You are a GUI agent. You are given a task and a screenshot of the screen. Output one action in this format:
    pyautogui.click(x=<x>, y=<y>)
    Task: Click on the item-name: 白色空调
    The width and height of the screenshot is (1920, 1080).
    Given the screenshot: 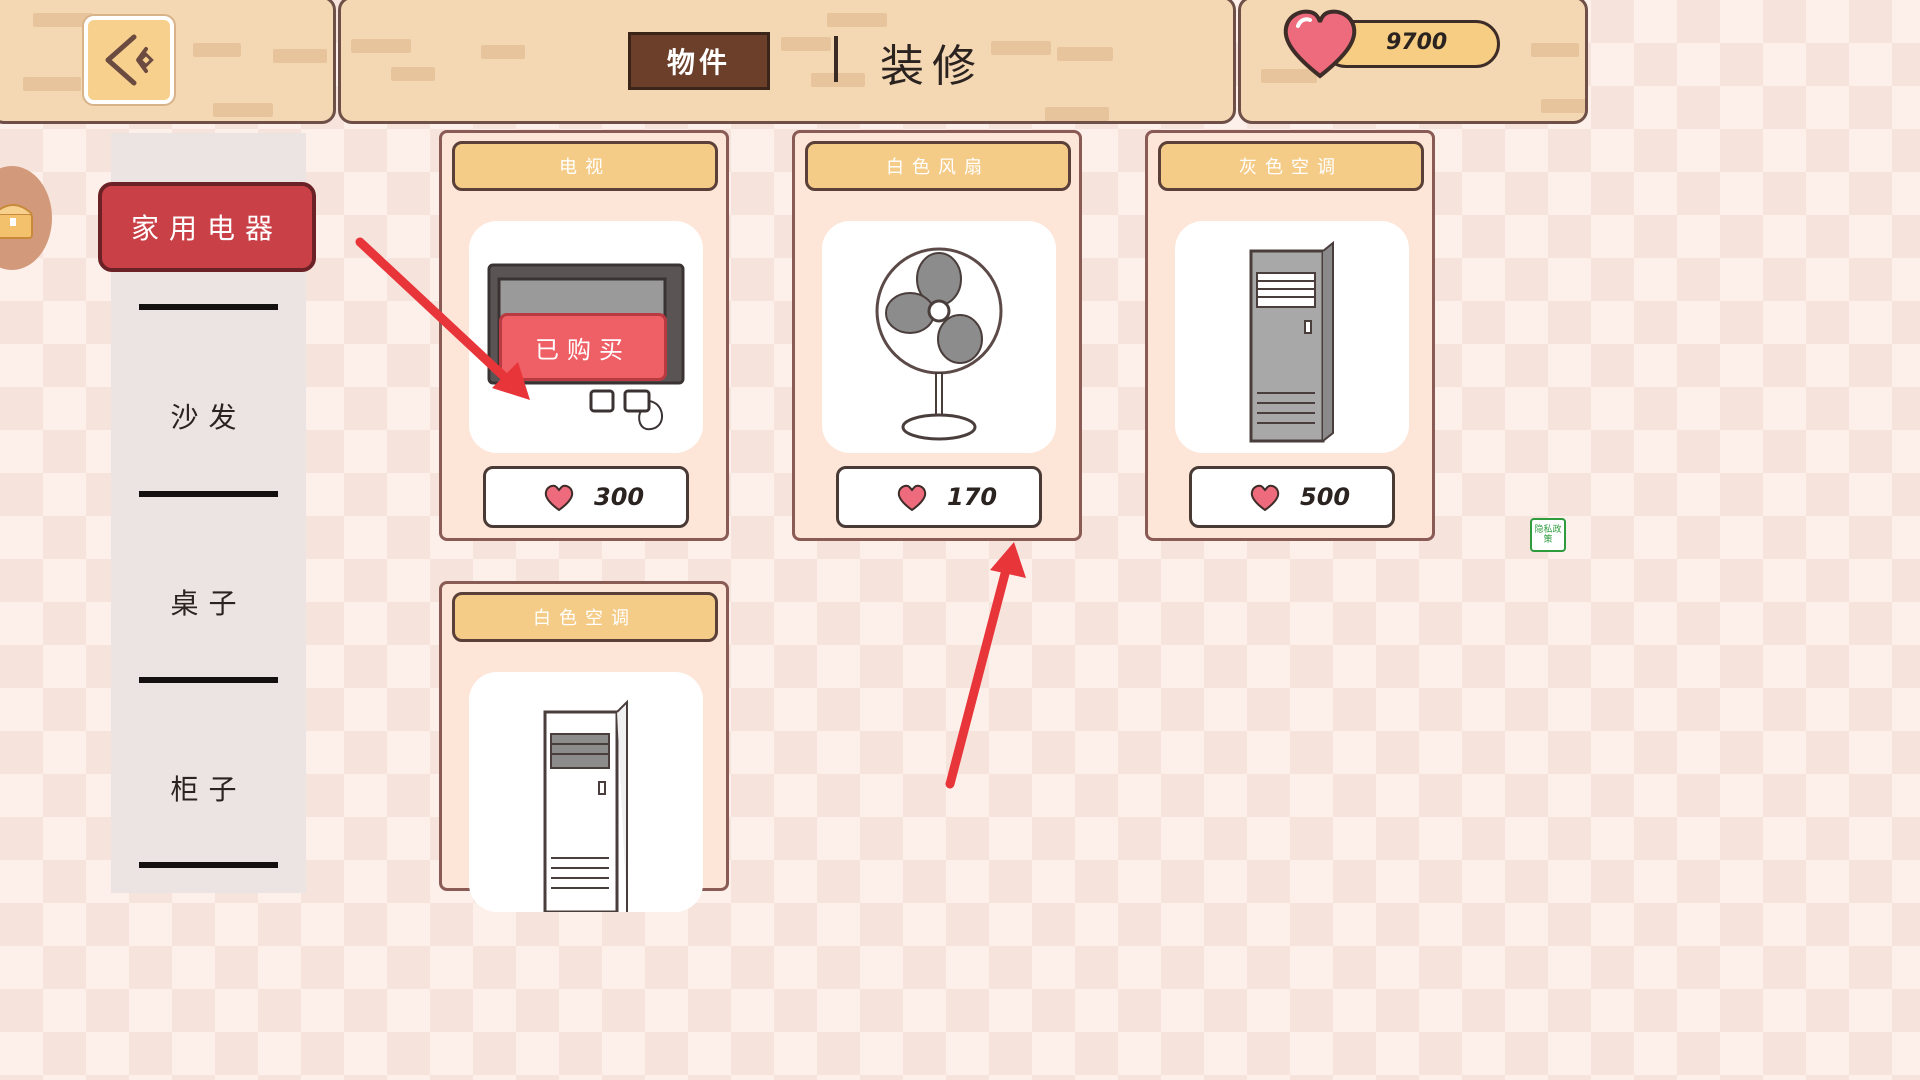 What is the action you would take?
    pyautogui.click(x=585, y=617)
    